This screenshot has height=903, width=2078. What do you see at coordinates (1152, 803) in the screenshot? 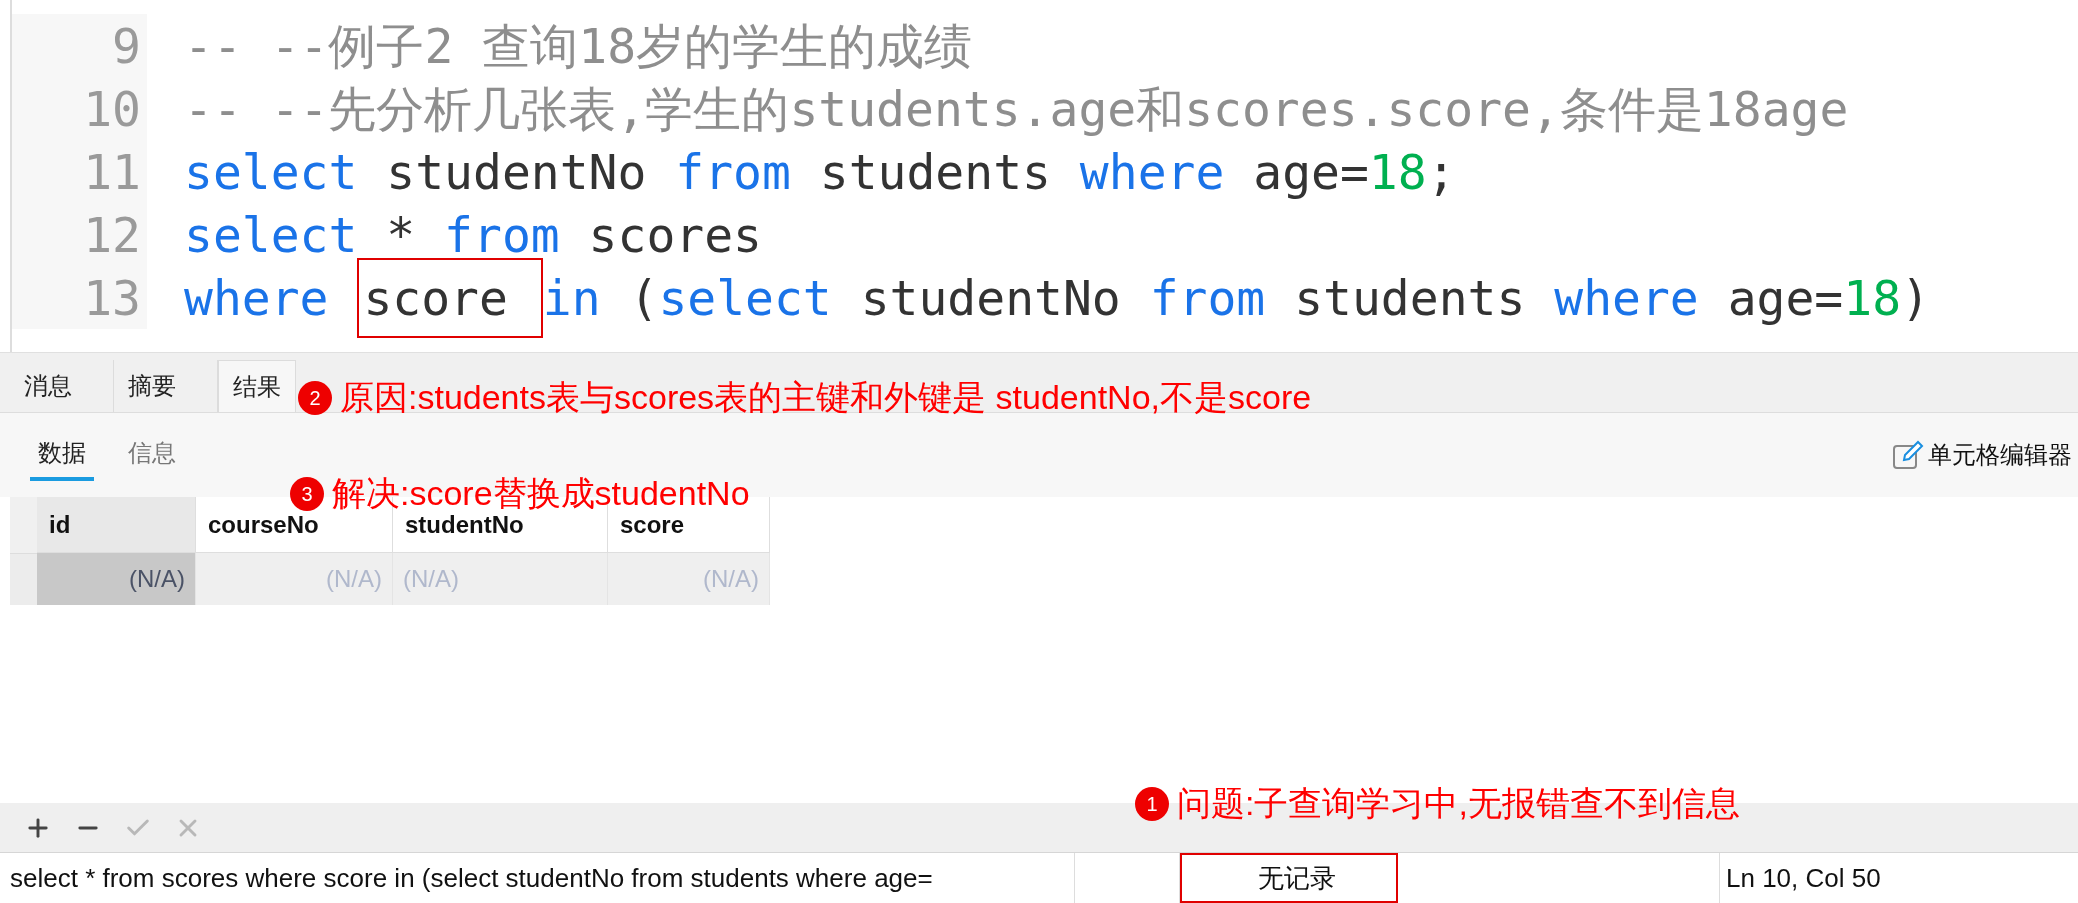
I see `step-number-badge: 1` at bounding box center [1152, 803].